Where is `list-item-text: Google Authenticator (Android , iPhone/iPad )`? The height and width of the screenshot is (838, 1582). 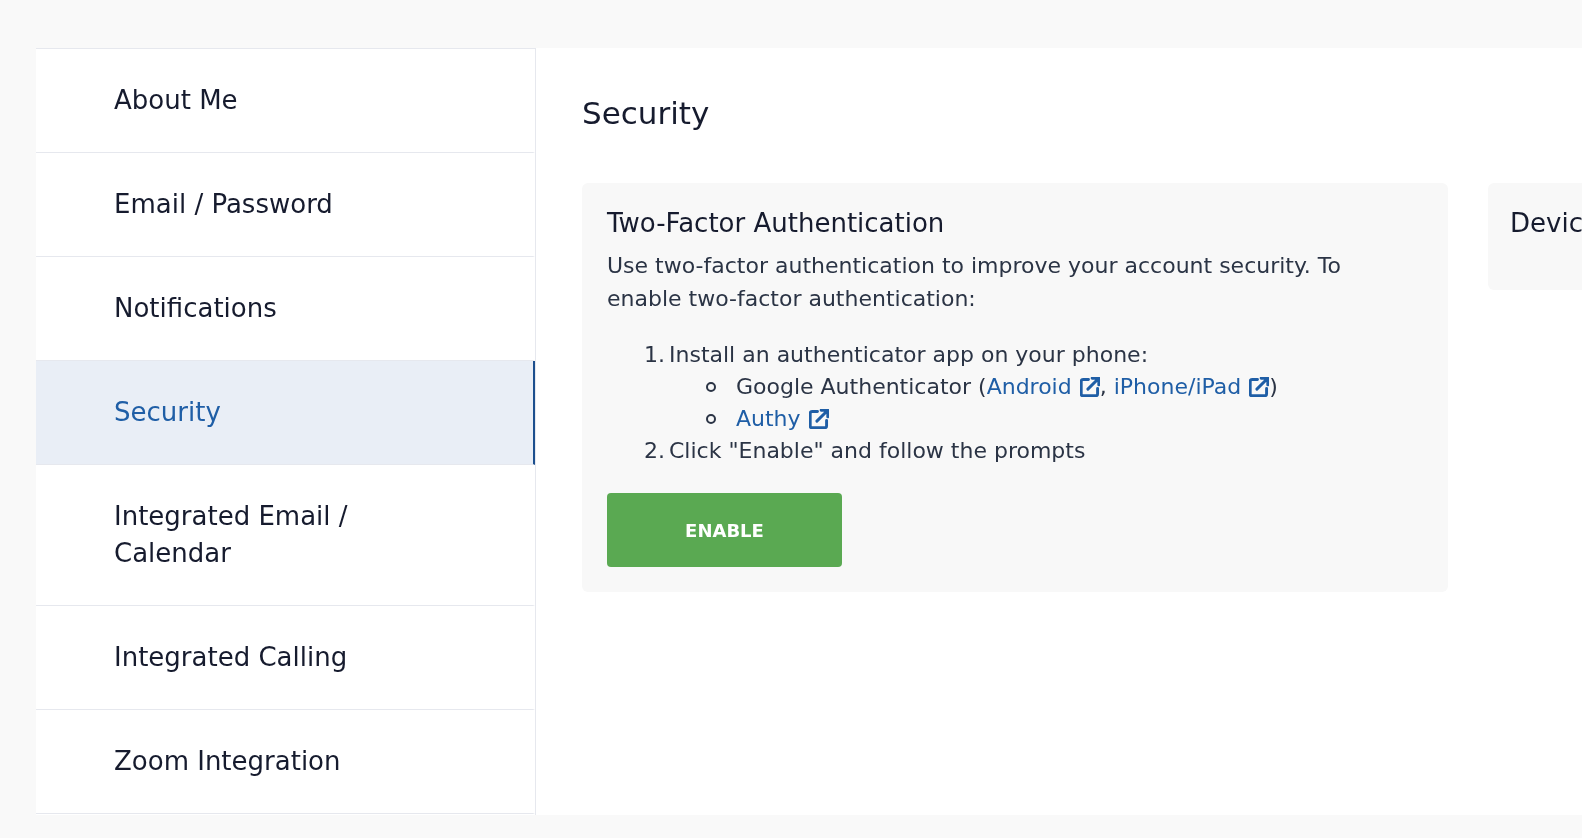 list-item-text: Google Authenticator (Android , iPhone/iPad ) is located at coordinates (1007, 387).